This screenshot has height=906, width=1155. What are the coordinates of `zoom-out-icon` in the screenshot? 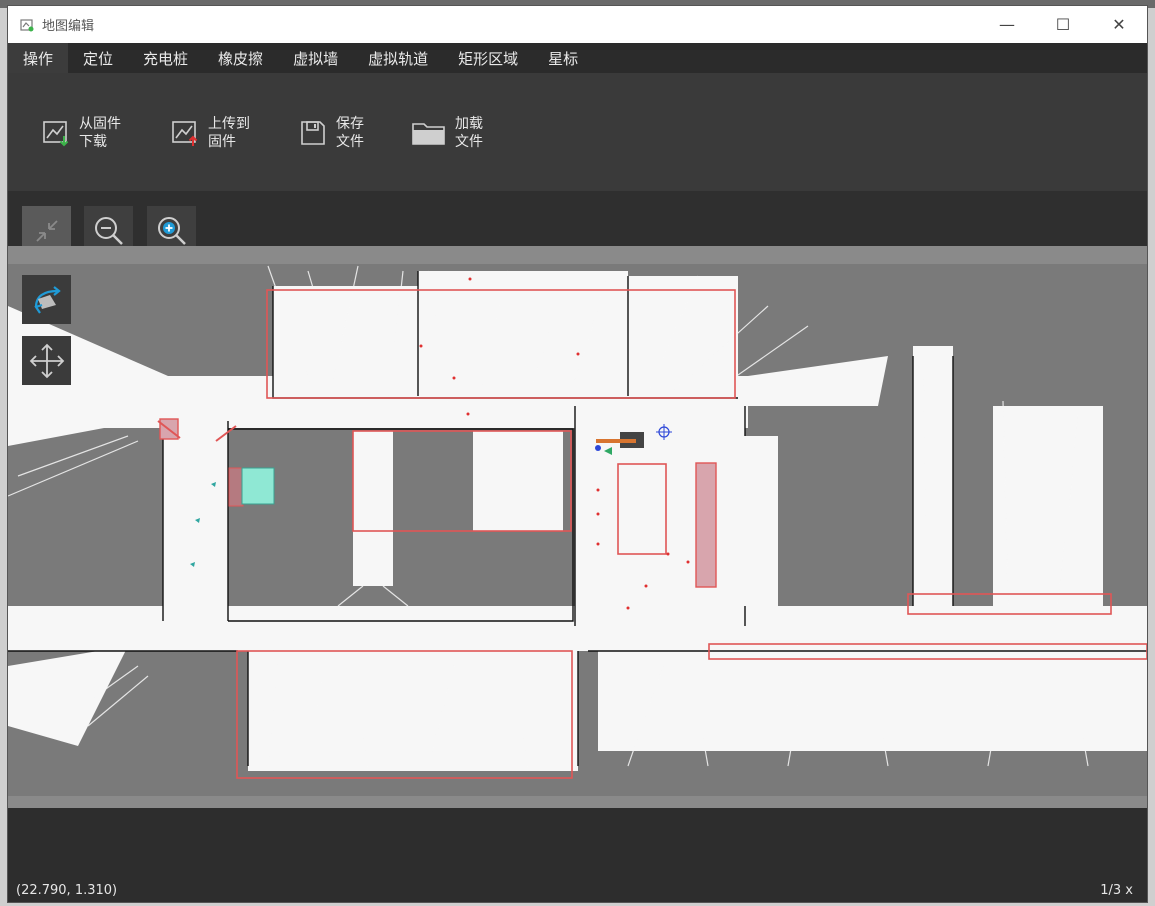 It's located at (108, 230).